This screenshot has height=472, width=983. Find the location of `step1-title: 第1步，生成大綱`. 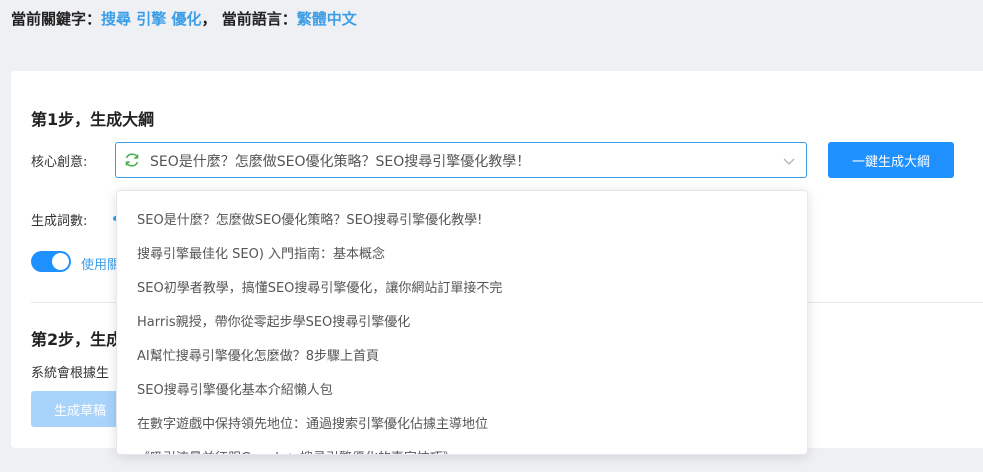

step1-title: 第1步，生成大綱 is located at coordinates (93, 119).